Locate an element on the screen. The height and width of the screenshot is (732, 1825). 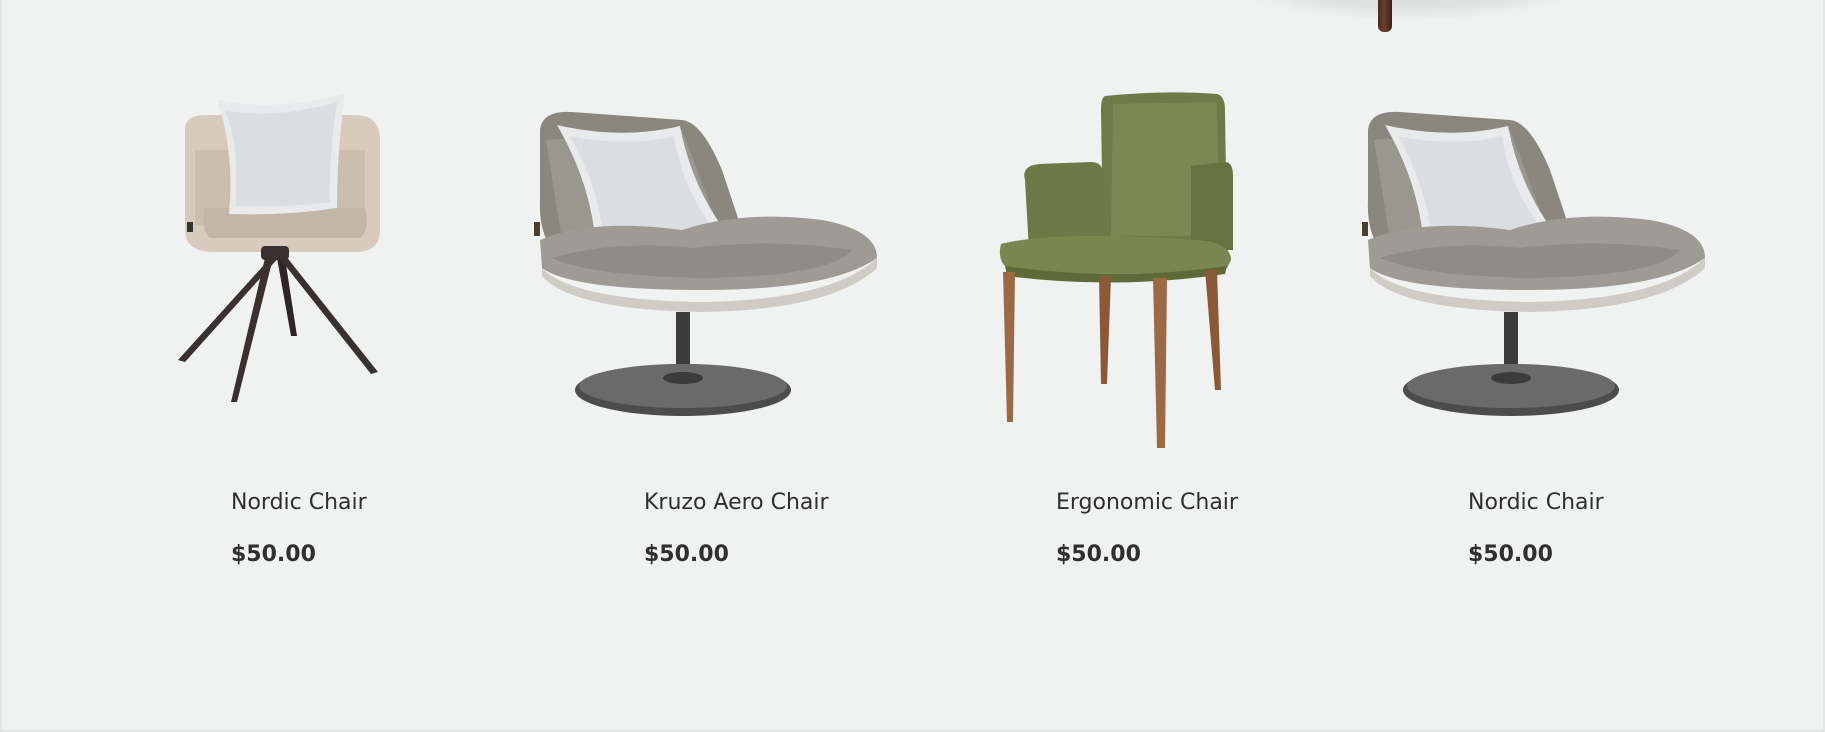
product-card: Kruzo Aero Chair $50.00 is located at coordinates (704, 328).